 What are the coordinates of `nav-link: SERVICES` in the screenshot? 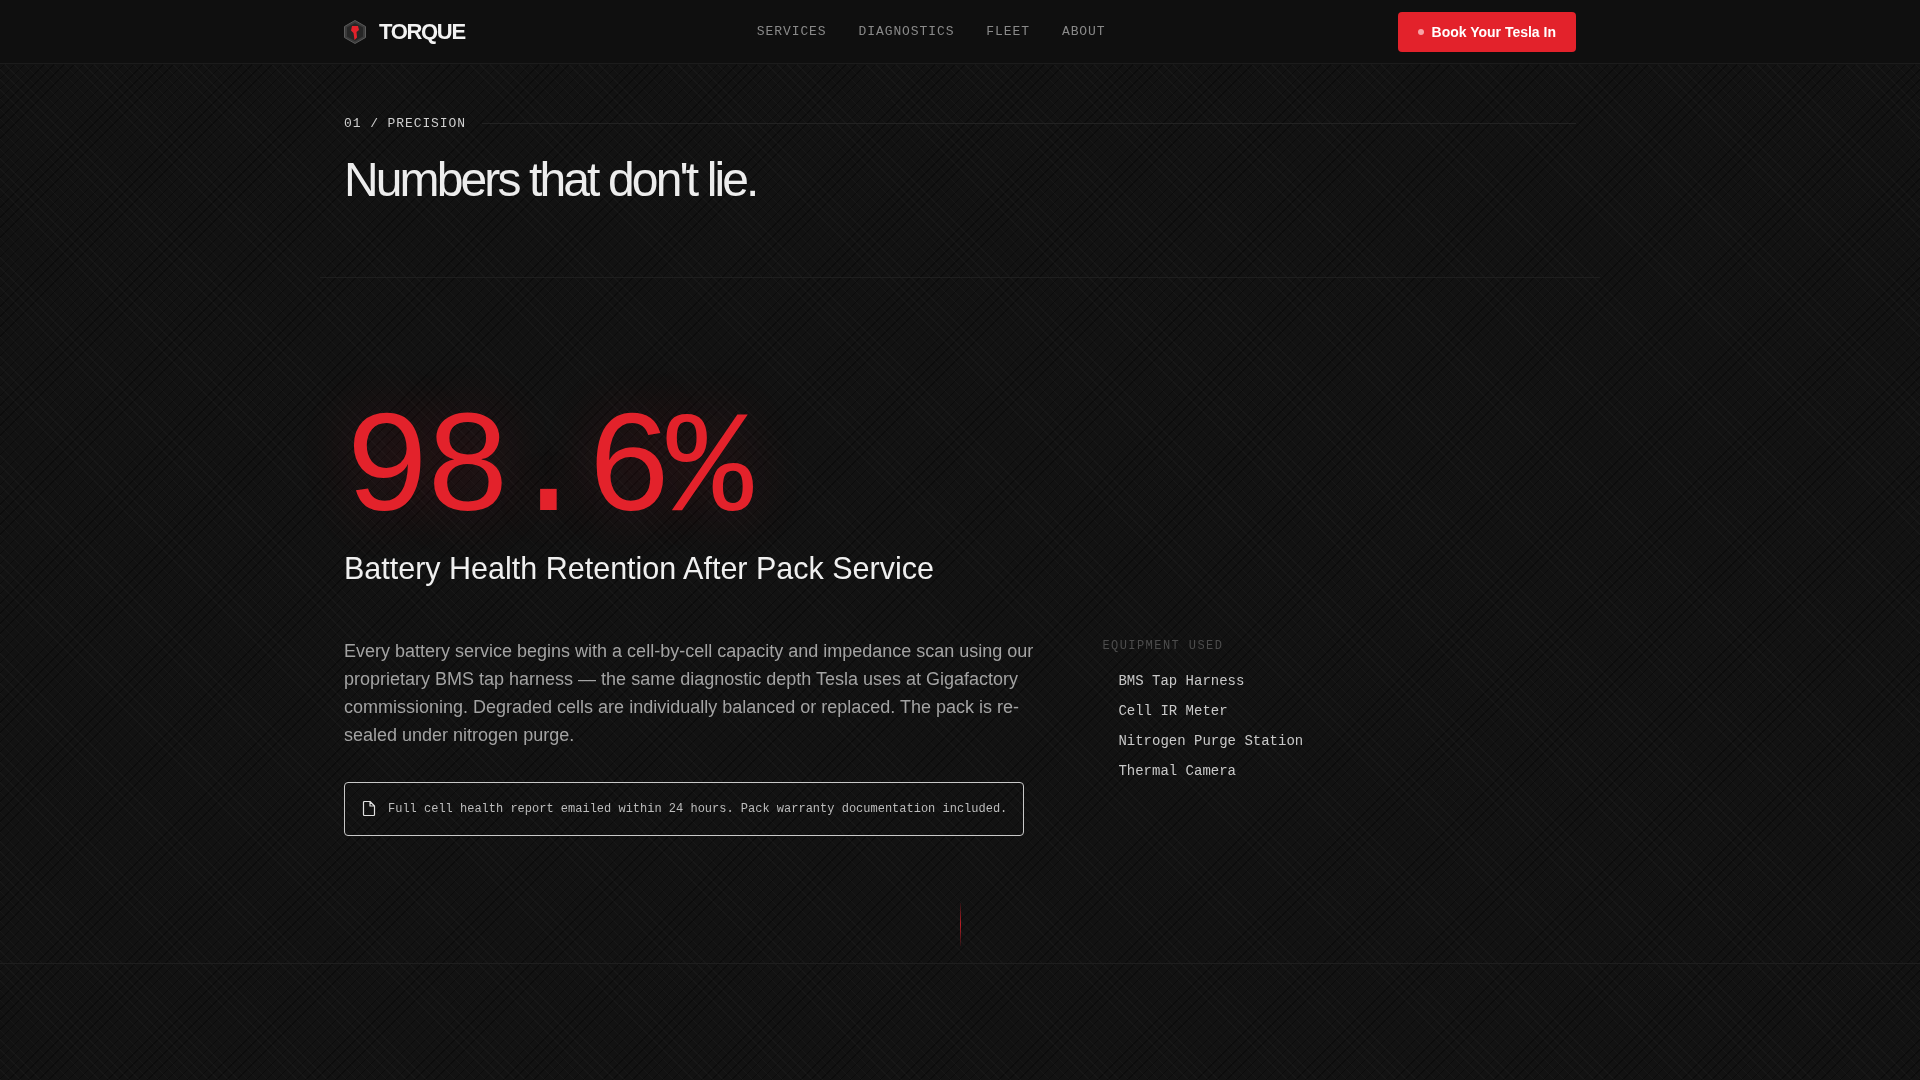 It's located at (791, 31).